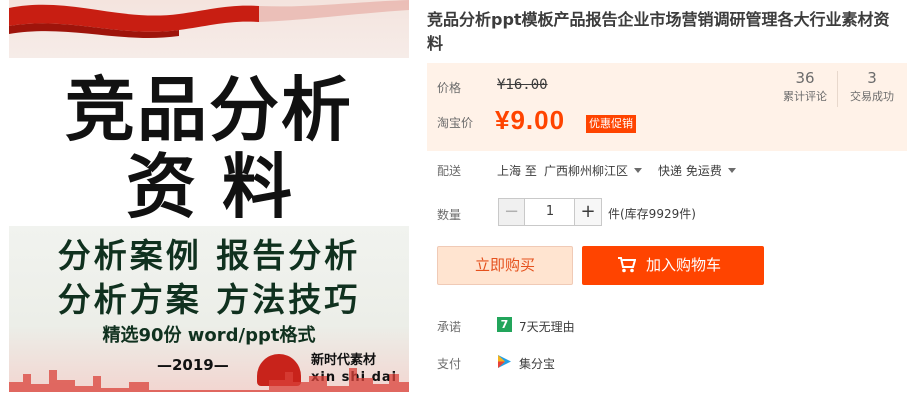  What do you see at coordinates (658, 31) in the screenshot?
I see `product-title: 竞品分析ppt模板产品报告企业市场营销调研管理各大行业素材资料` at bounding box center [658, 31].